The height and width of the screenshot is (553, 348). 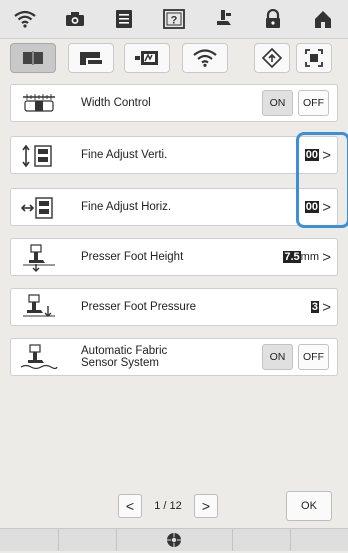 I want to click on machine-settings-tab, so click(x=33, y=58).